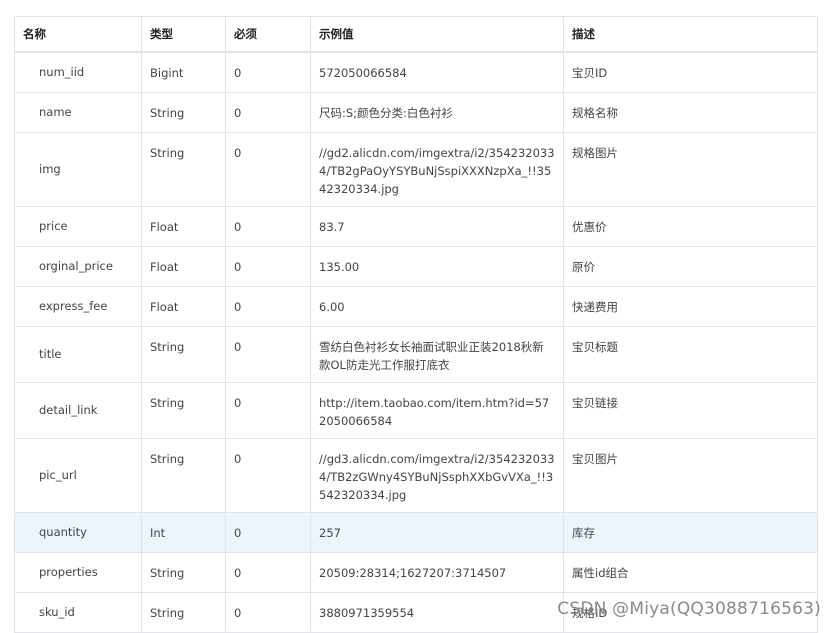  I want to click on field-description-cell: 宝贝标题, so click(690, 354).